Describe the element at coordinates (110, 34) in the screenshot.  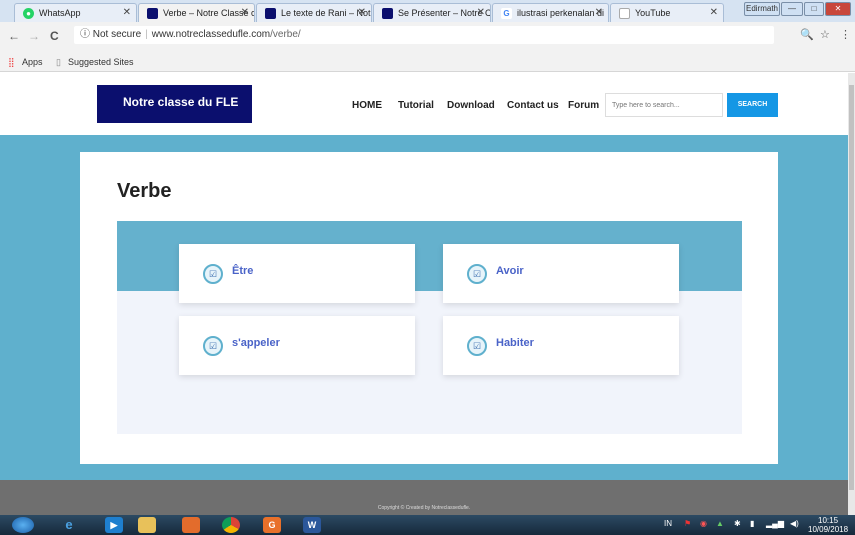
I see `security-indicator: ⓘ Not secure` at that location.